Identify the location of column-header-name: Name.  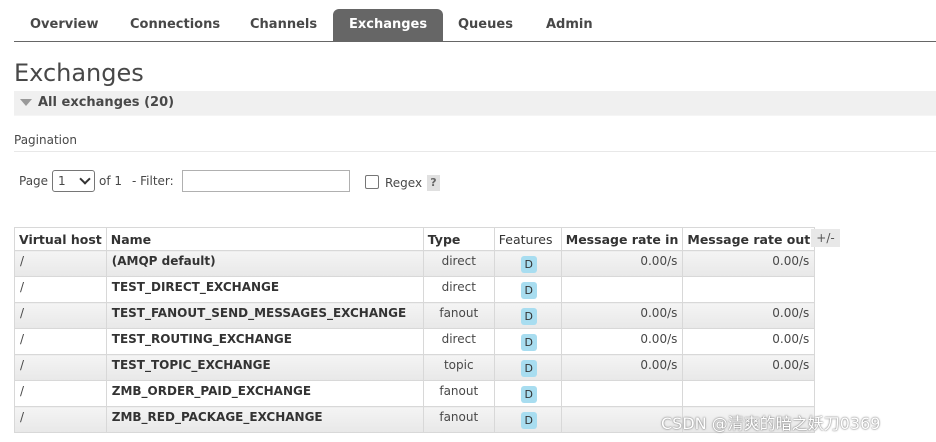
(264, 239).